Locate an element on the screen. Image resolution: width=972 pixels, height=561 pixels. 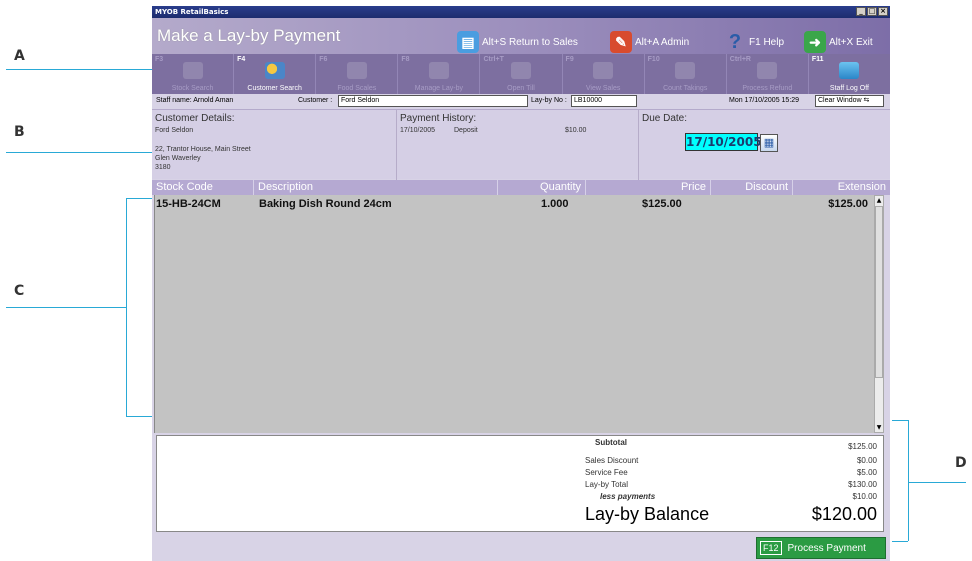
return-to-sales-button: ▤ Alt+S Return to Sales is located at coordinates (517, 42).